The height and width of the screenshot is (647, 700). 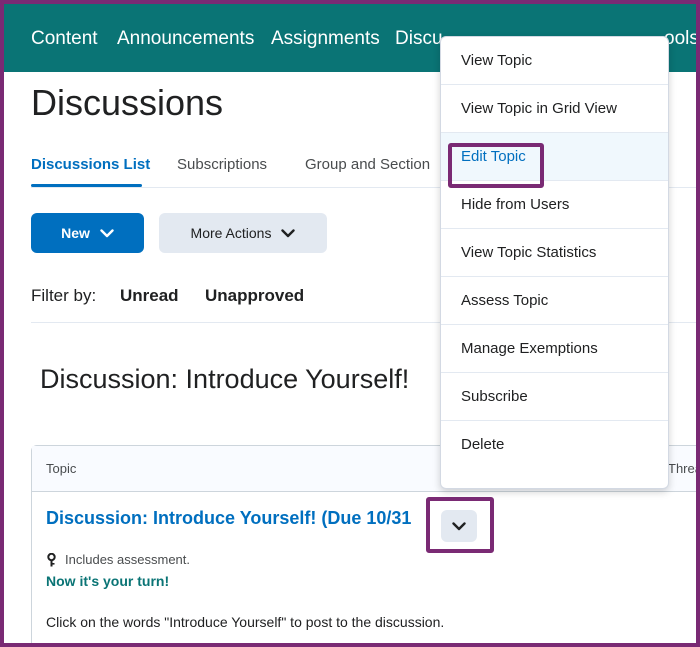 What do you see at coordinates (127, 102) in the screenshot?
I see `page-title: Discussions` at bounding box center [127, 102].